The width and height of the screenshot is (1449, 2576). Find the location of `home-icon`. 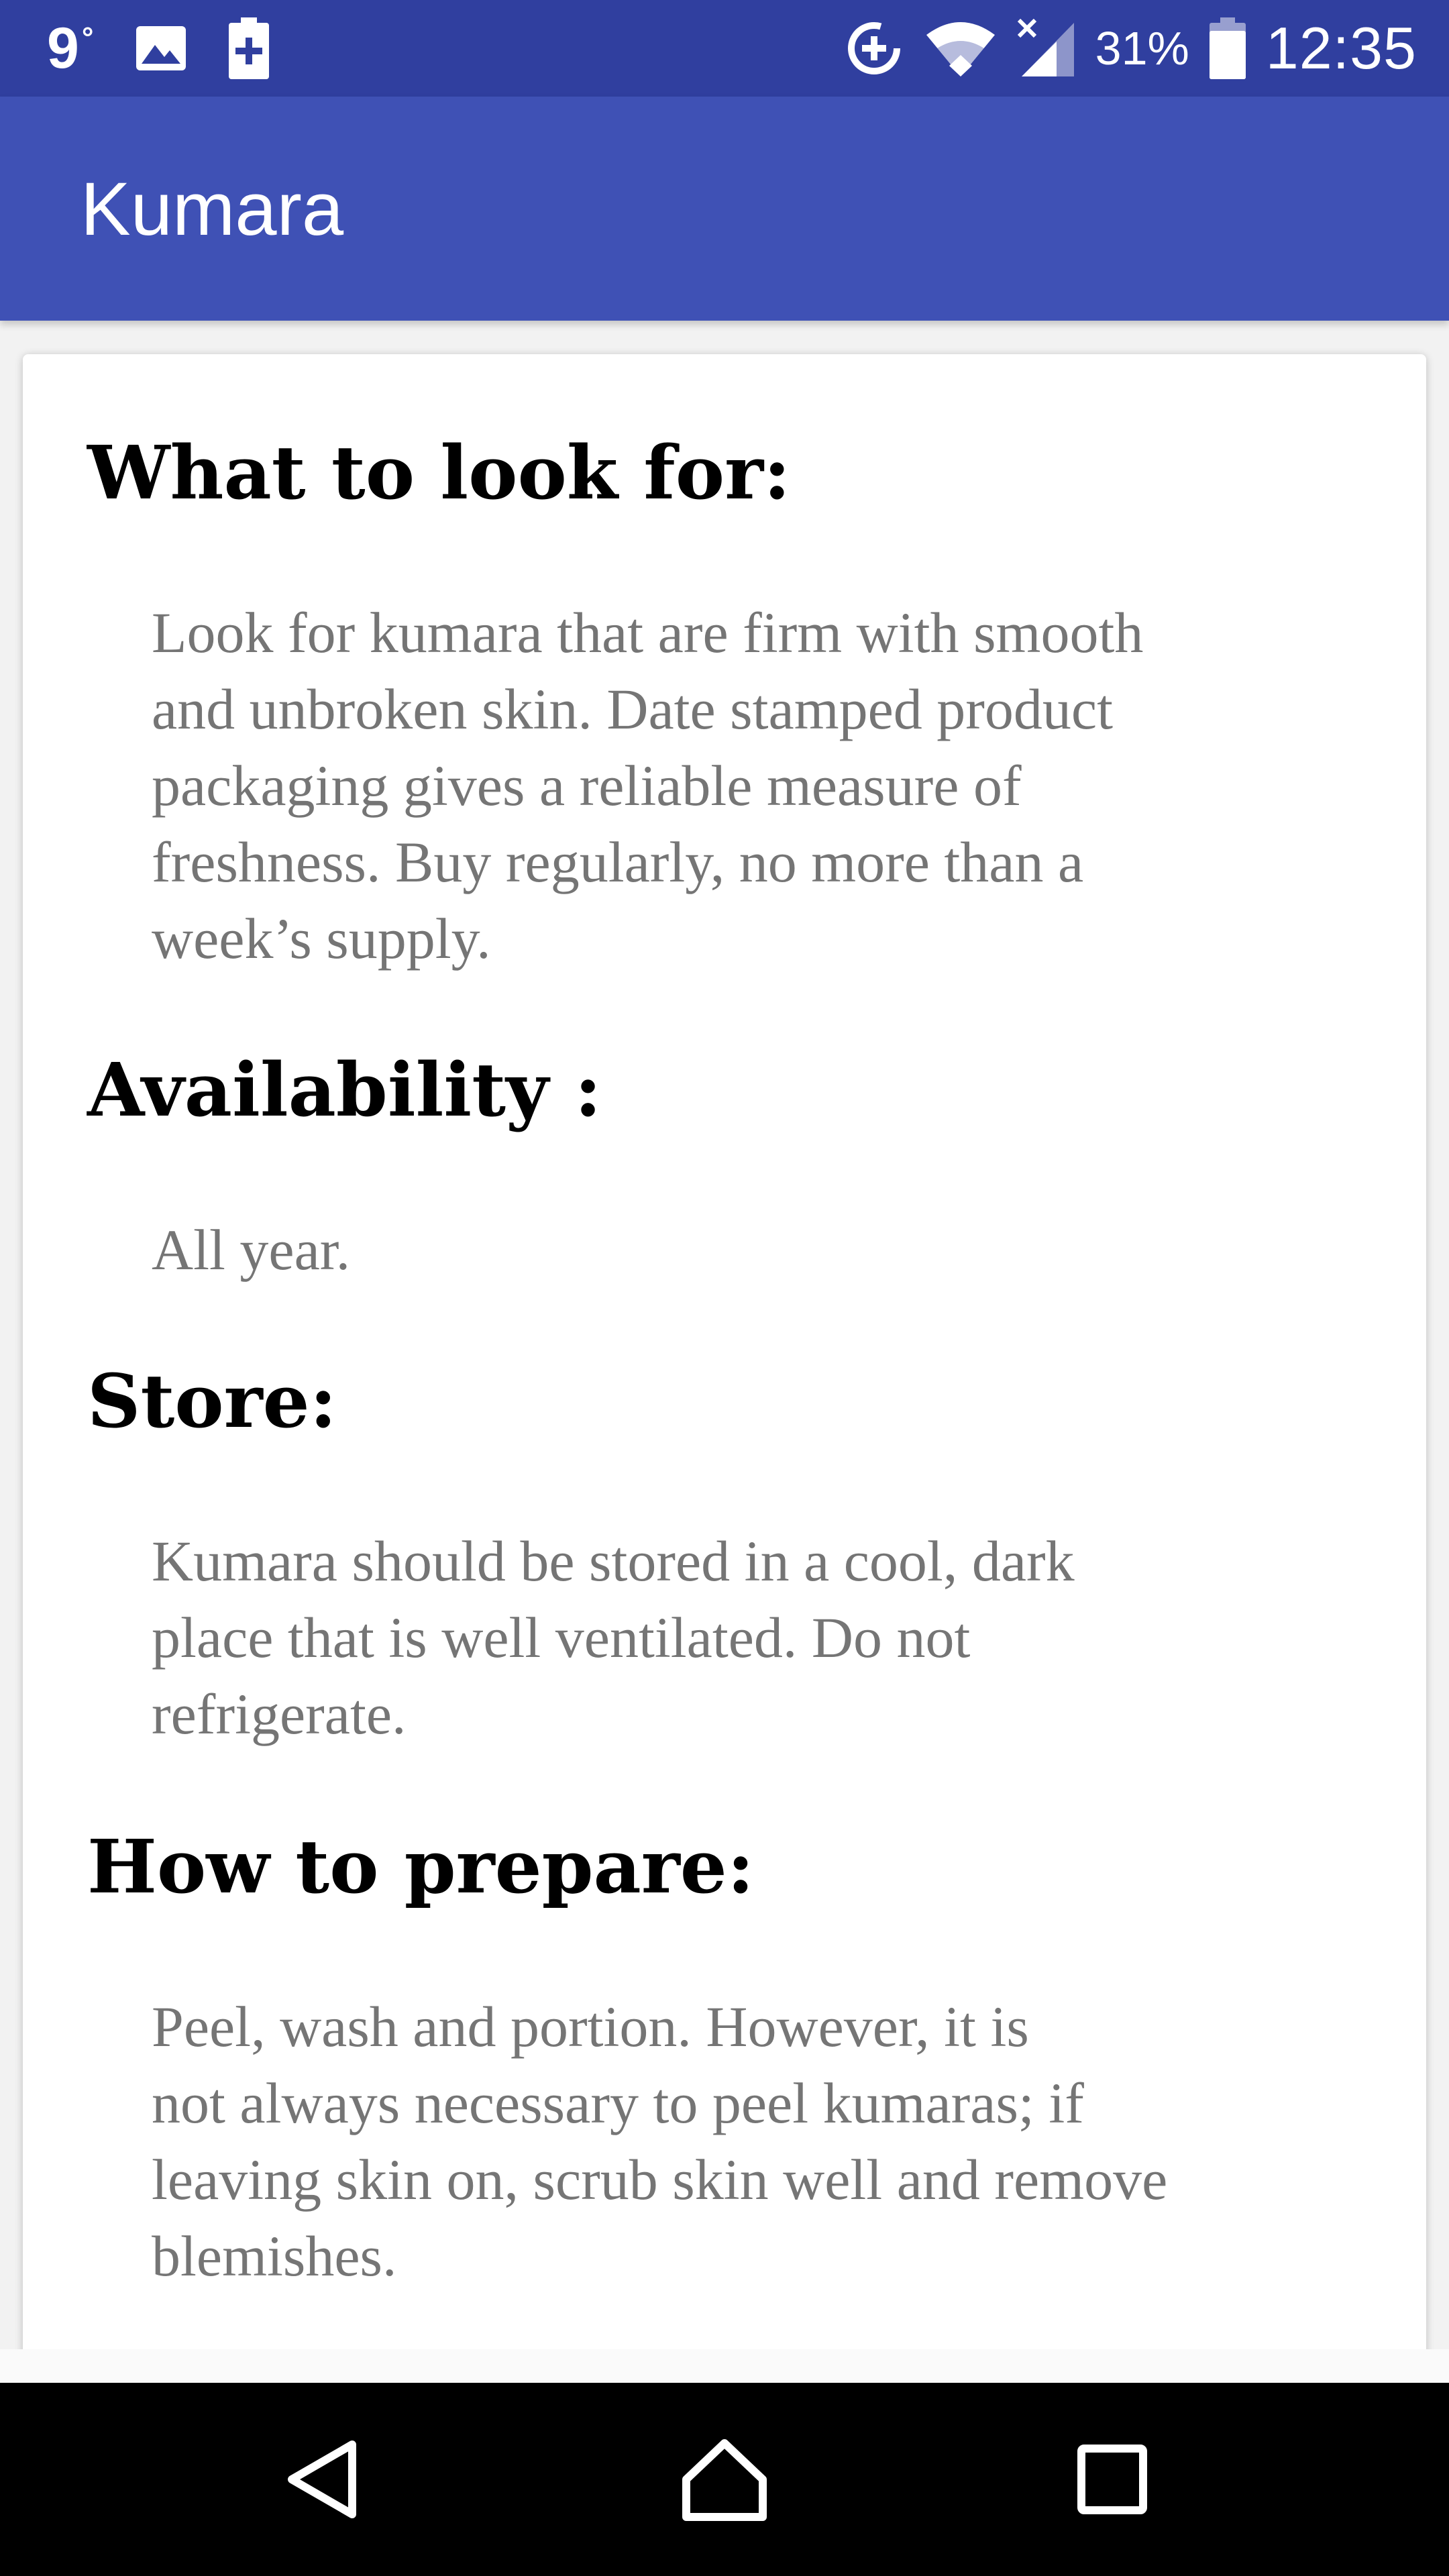

home-icon is located at coordinates (724, 2480).